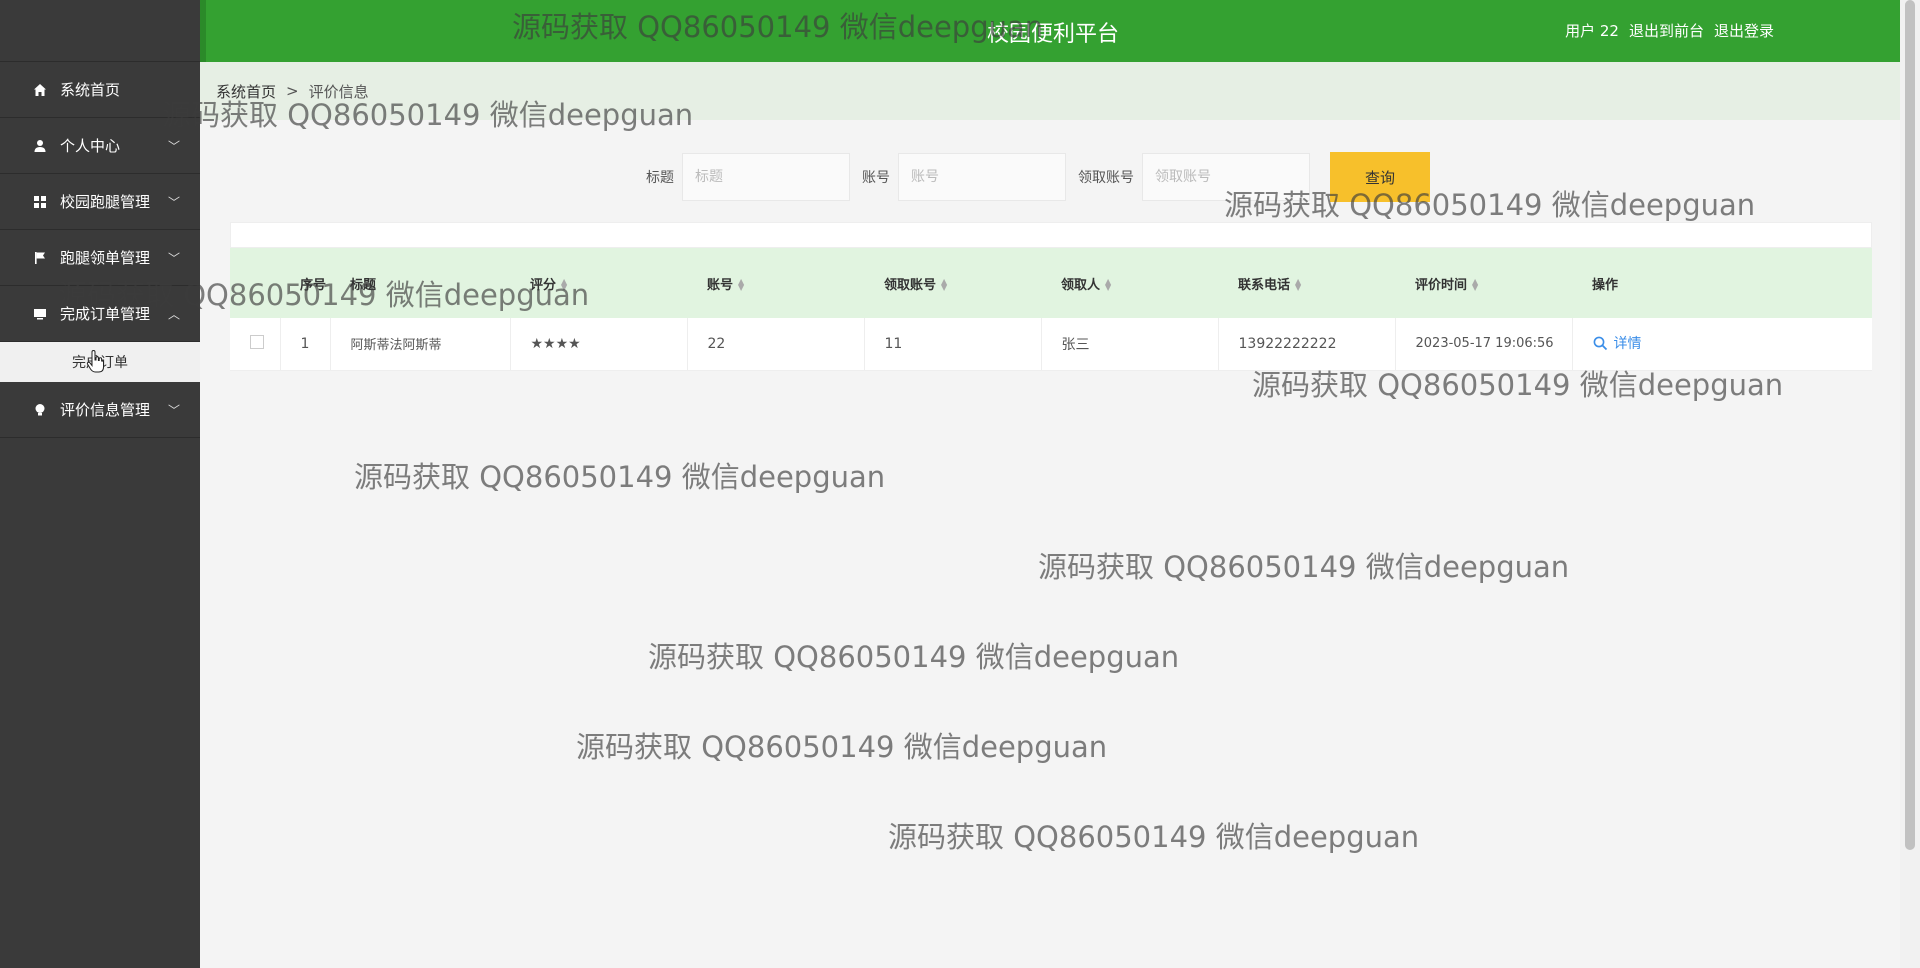  I want to click on cell-phone: 13922222222, so click(1307, 344).